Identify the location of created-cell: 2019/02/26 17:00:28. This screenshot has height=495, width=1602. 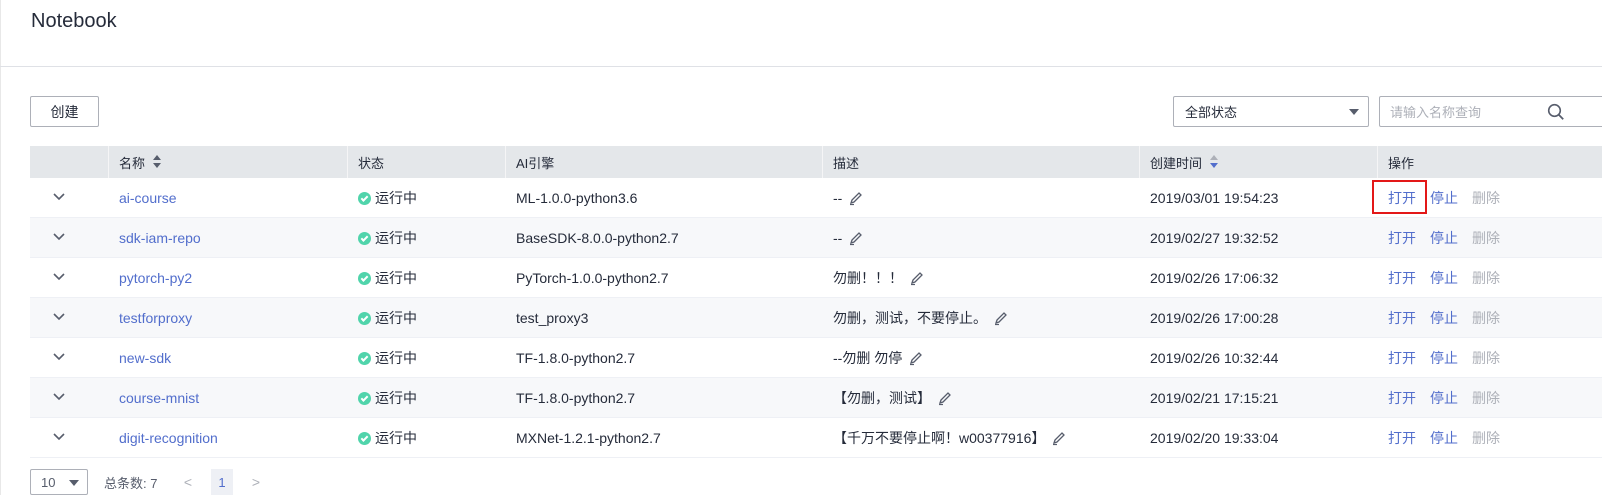
(1214, 318).